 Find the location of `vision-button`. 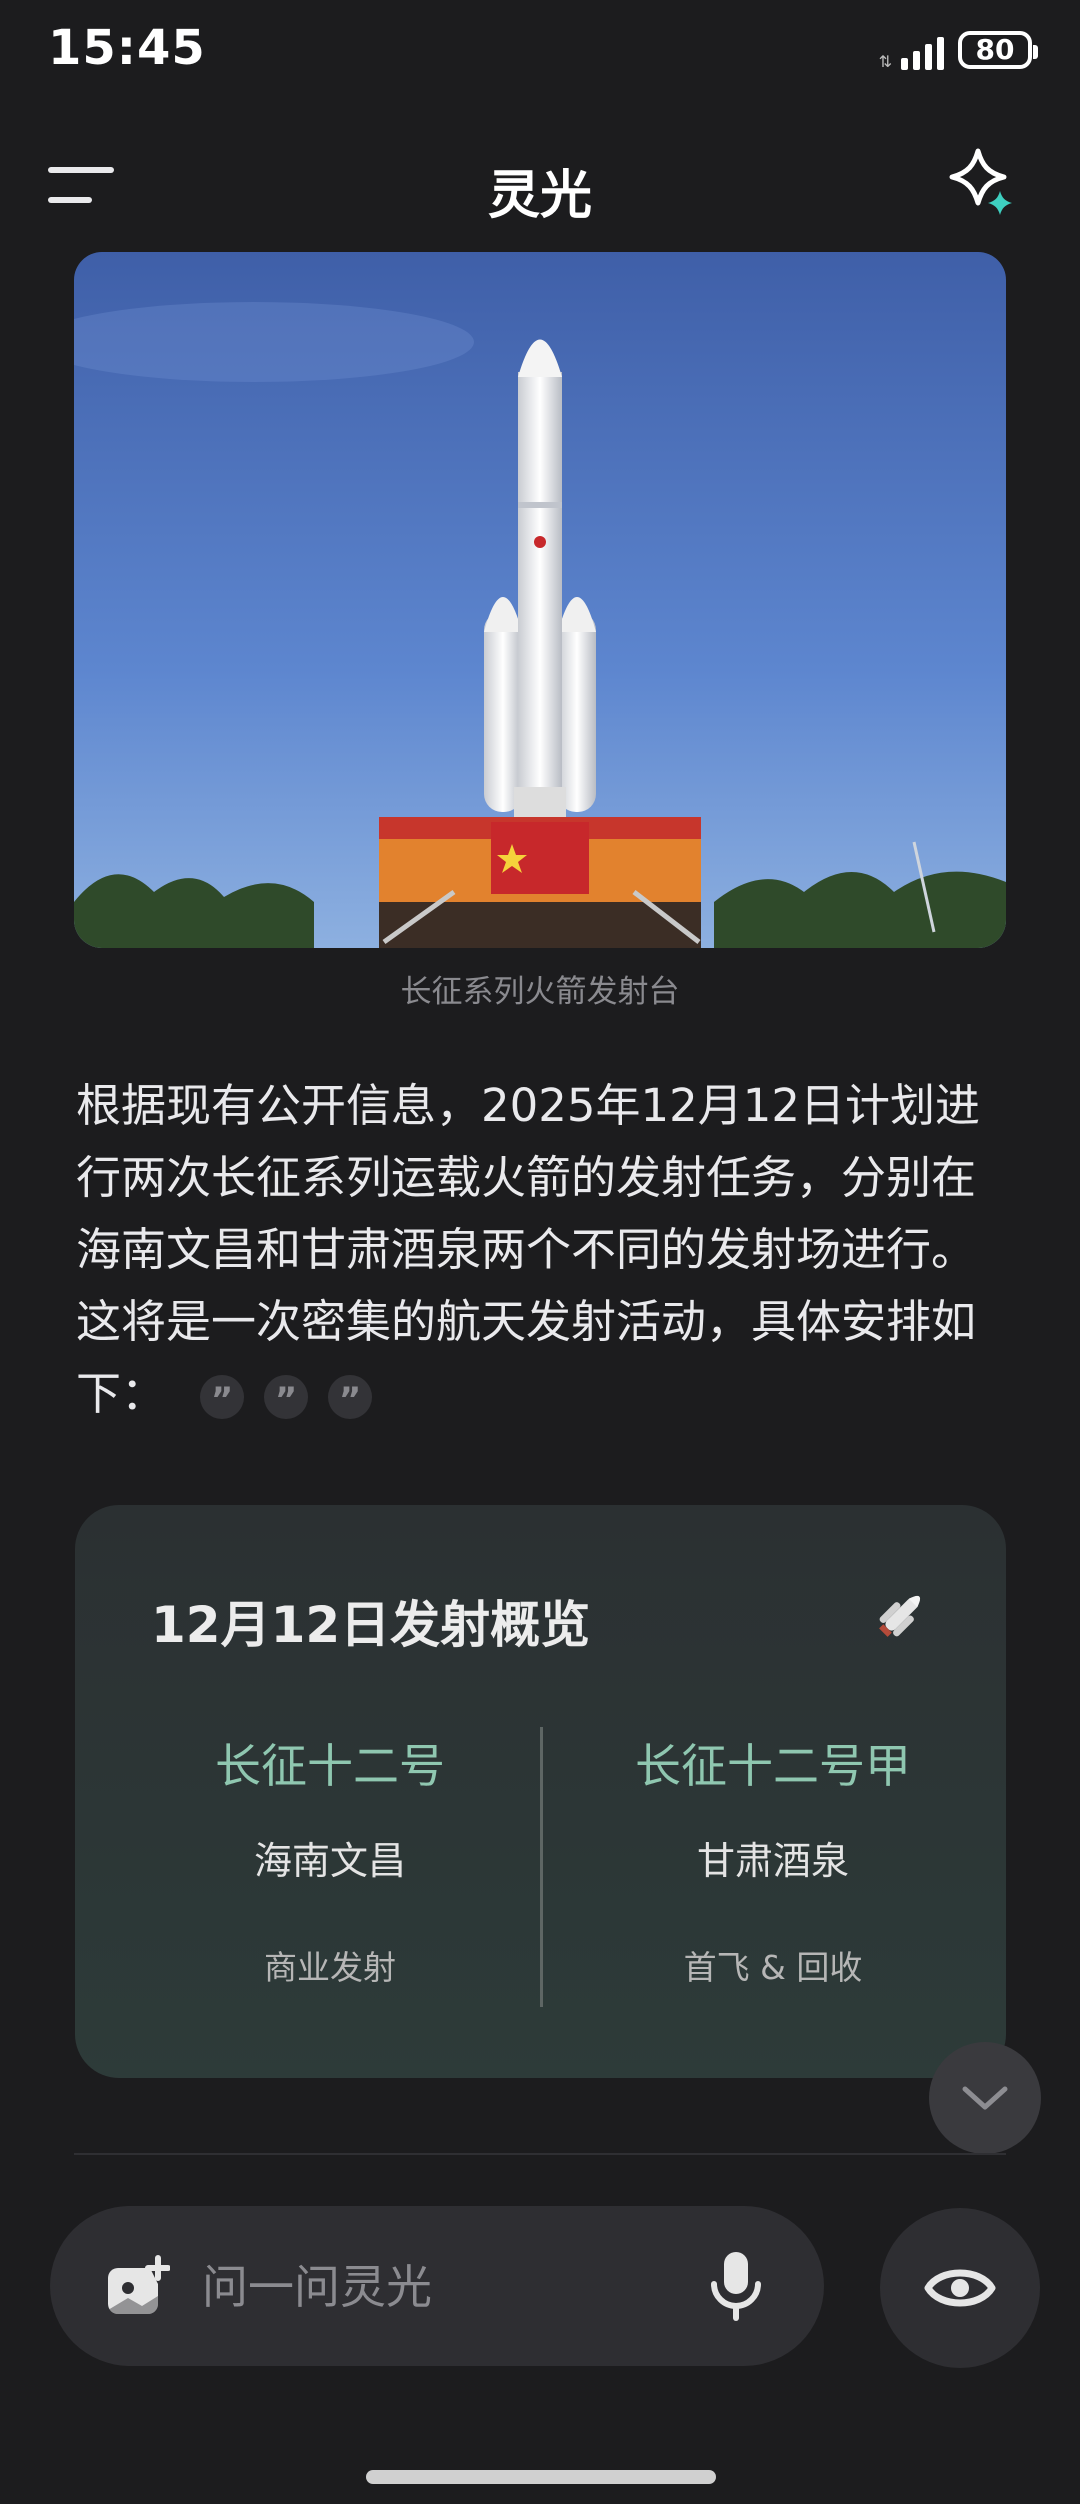

vision-button is located at coordinates (960, 2288).